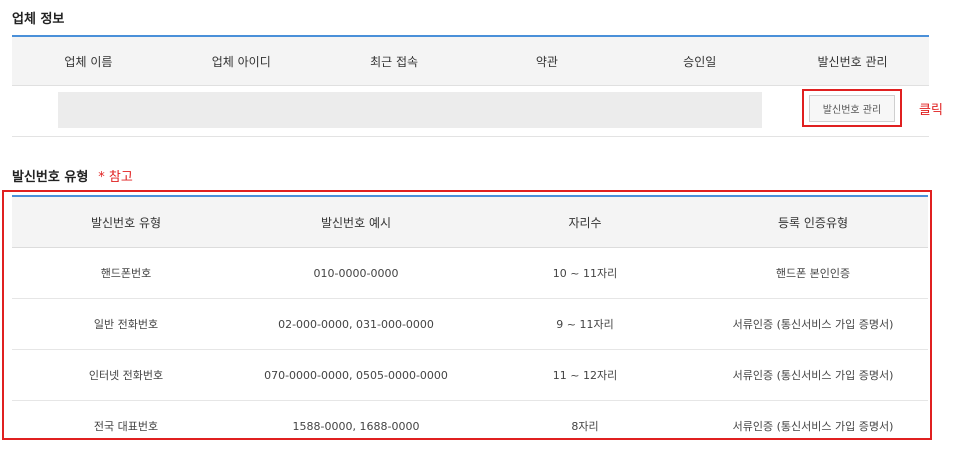 This screenshot has width=966, height=460. I want to click on cell-digits: 8자리, so click(585, 426).